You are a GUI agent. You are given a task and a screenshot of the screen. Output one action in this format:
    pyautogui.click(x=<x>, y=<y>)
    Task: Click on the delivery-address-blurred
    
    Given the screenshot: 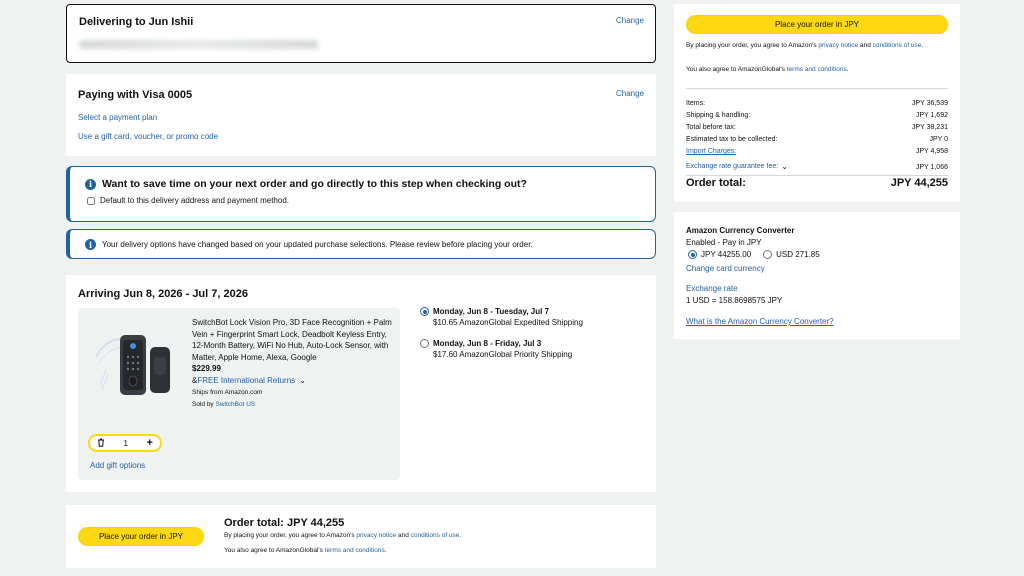 What is the action you would take?
    pyautogui.click(x=199, y=45)
    